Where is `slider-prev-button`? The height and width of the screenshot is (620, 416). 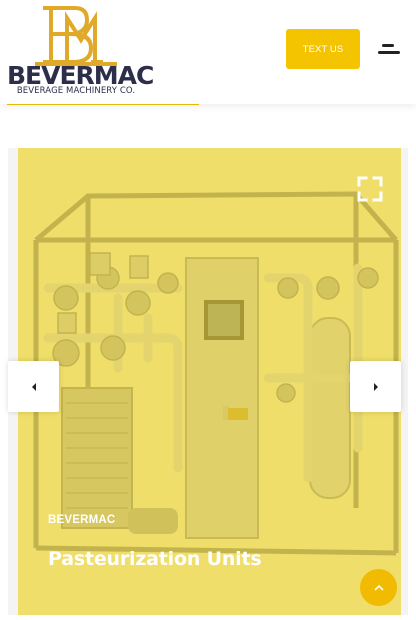
slider-prev-button is located at coordinates (33, 386).